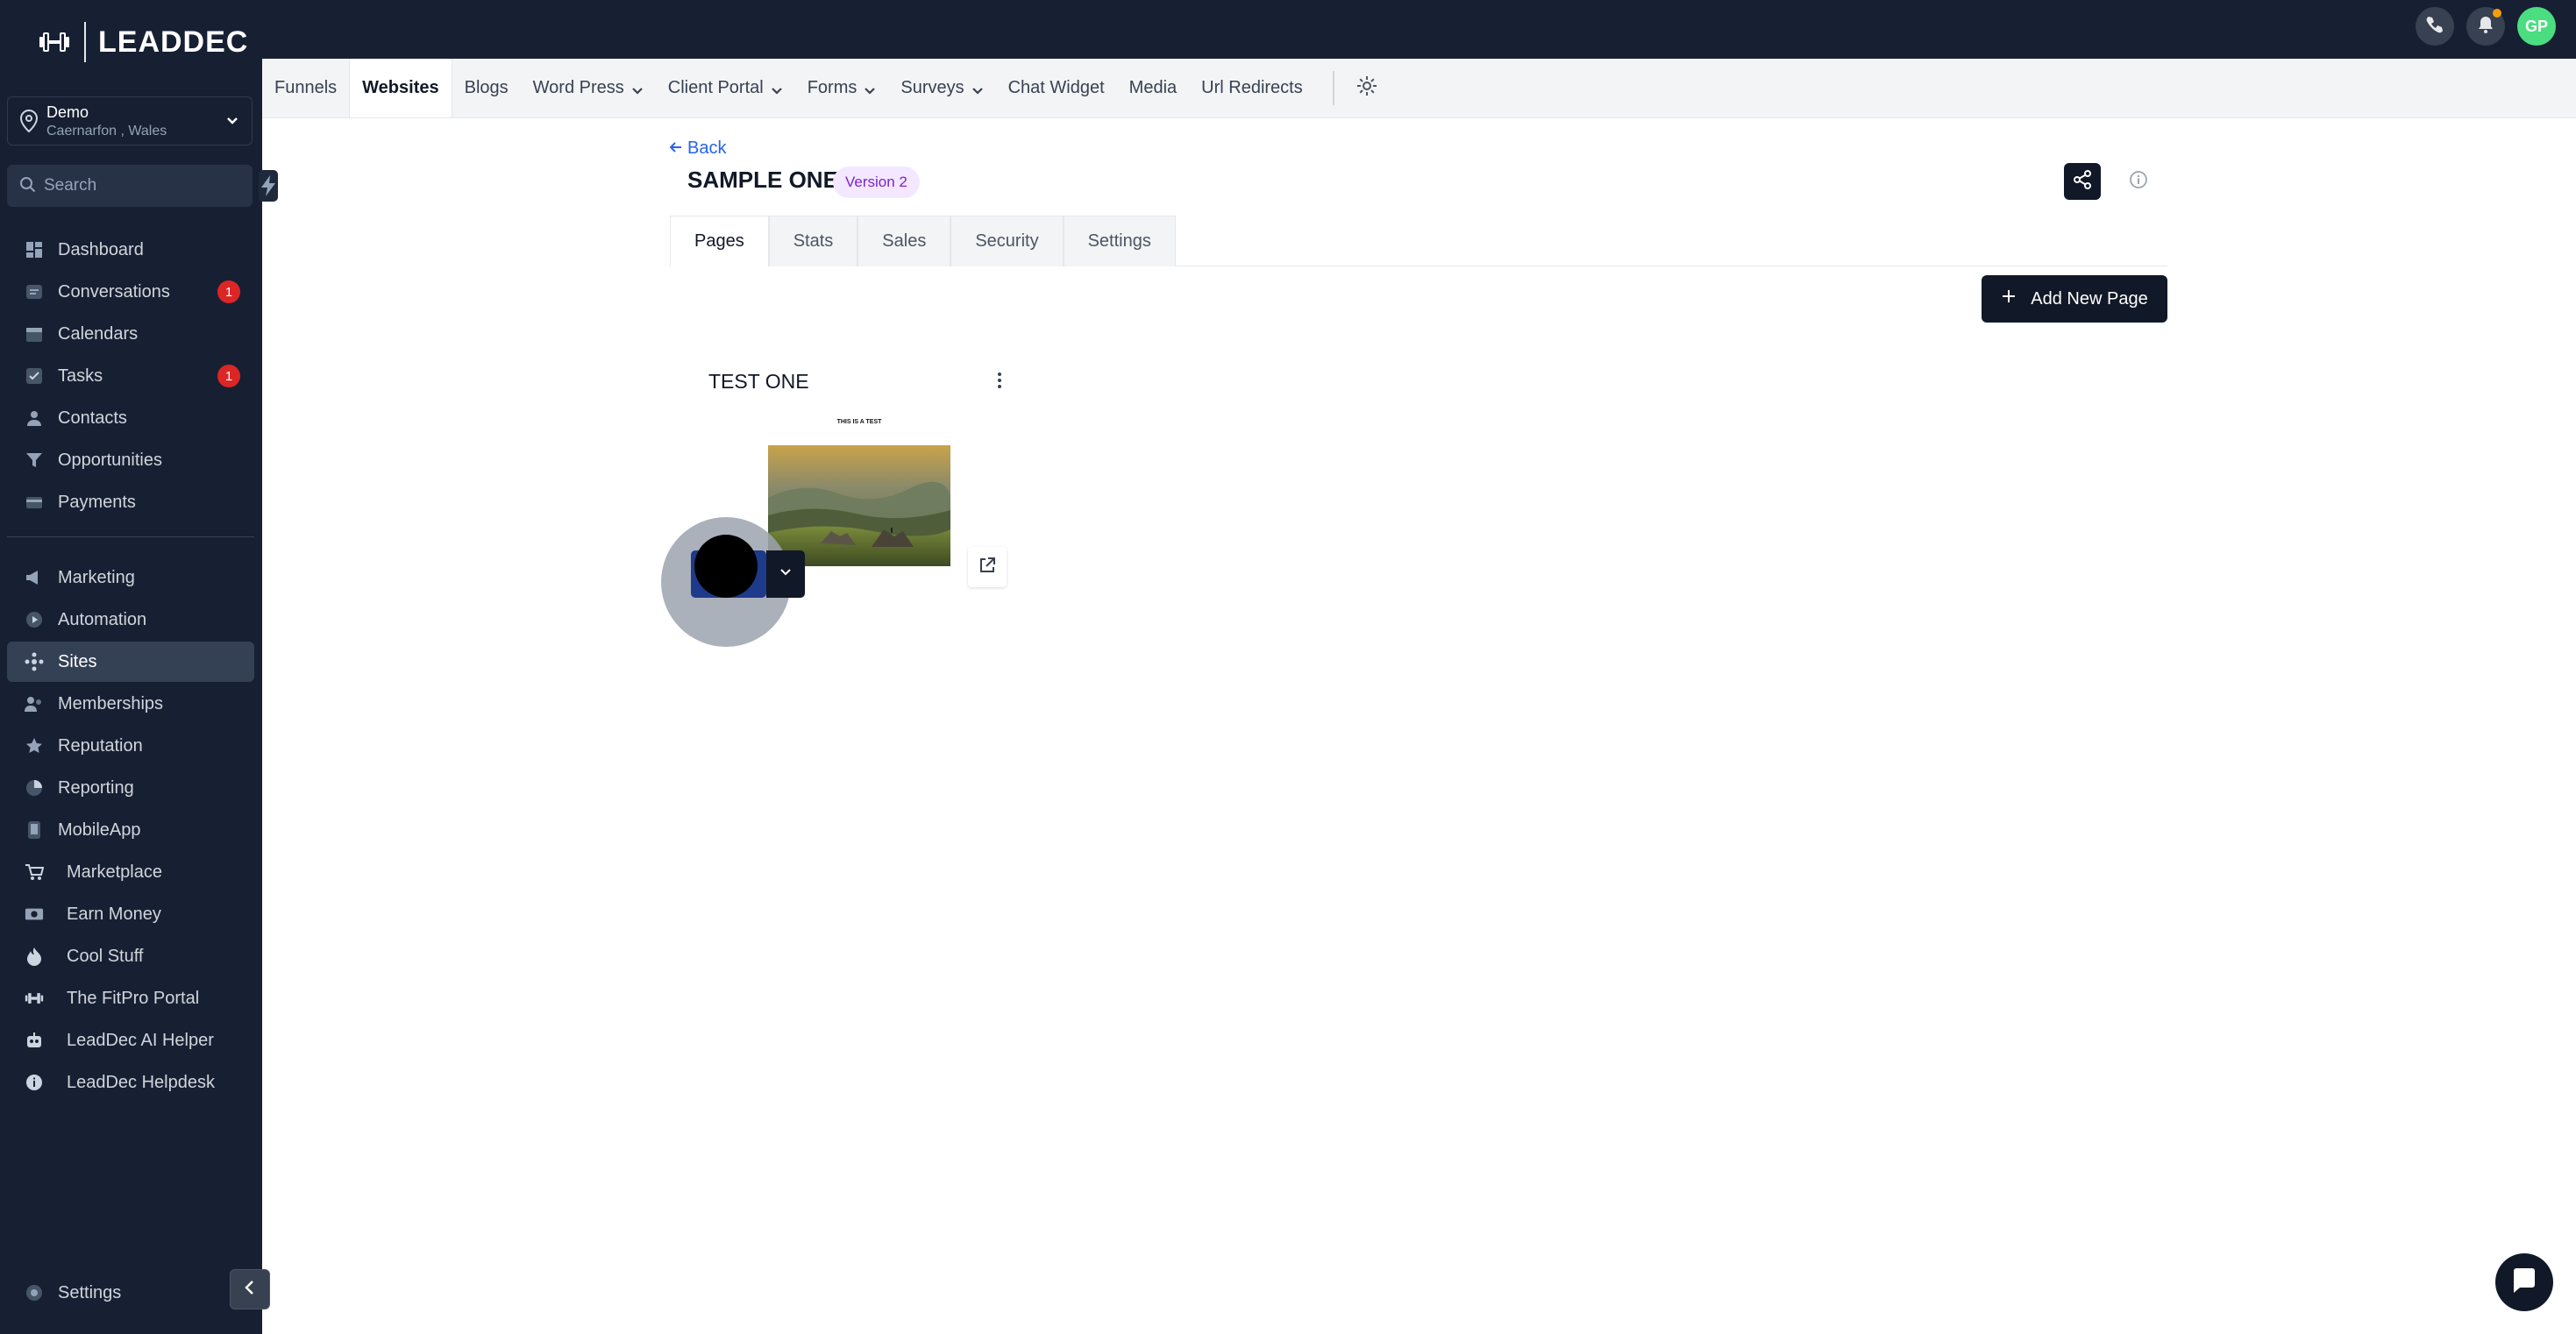  What do you see at coordinates (173, 42) in the screenshot?
I see `brand-name: LEADDEC` at bounding box center [173, 42].